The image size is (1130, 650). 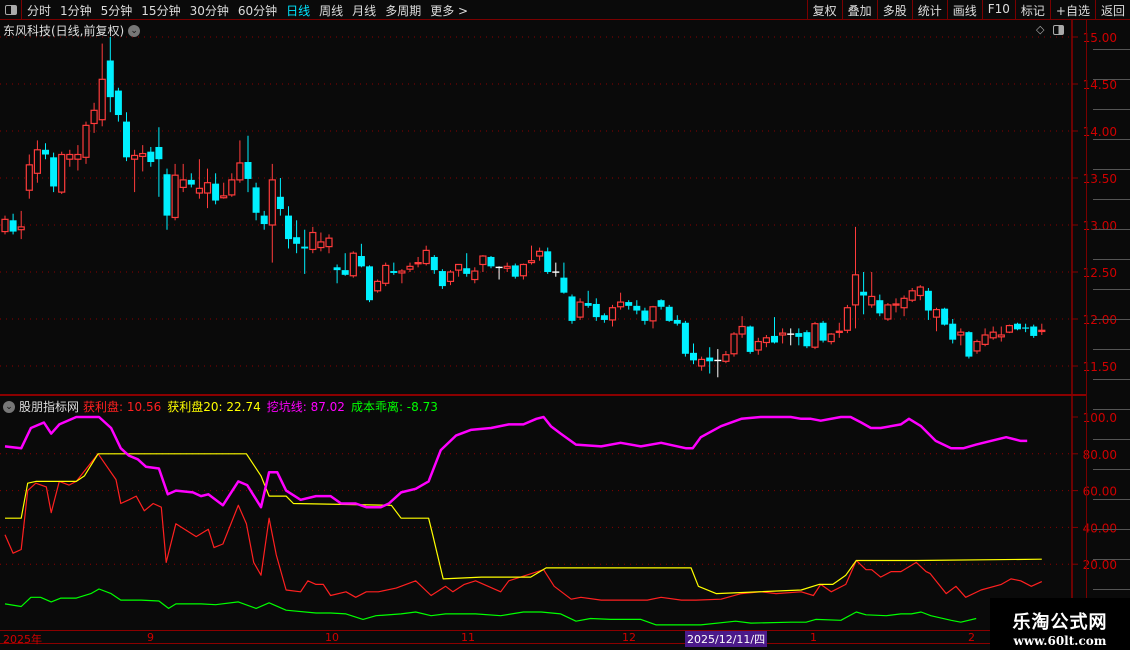 What do you see at coordinates (150, 637) in the screenshot?
I see `date-tick-label: 9` at bounding box center [150, 637].